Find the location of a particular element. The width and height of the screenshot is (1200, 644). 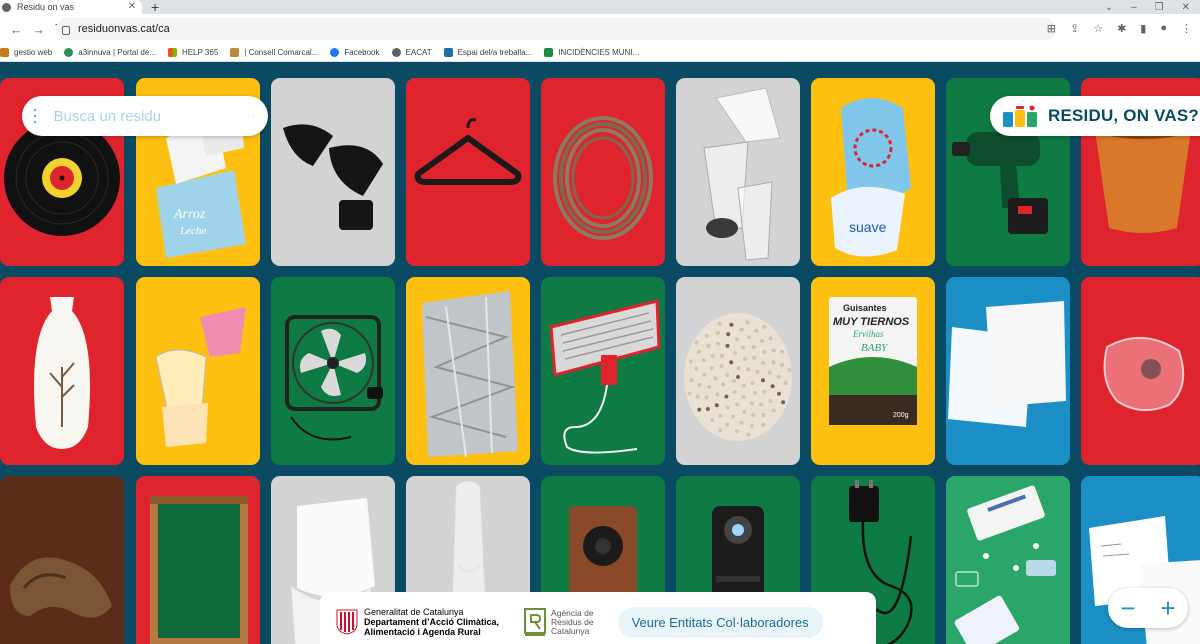

url-field: residuonvas.cat/ca is located at coordinates (556, 29).